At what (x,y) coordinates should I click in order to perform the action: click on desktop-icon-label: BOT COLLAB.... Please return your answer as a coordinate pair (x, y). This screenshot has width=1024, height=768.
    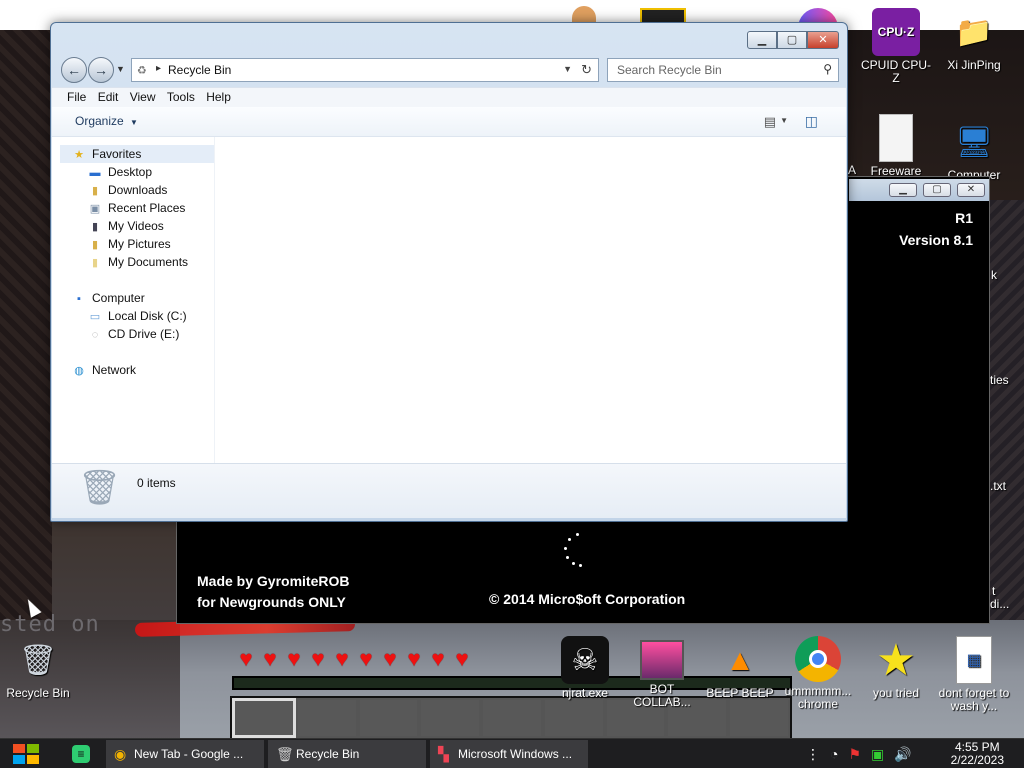
    Looking at the image, I should click on (662, 695).